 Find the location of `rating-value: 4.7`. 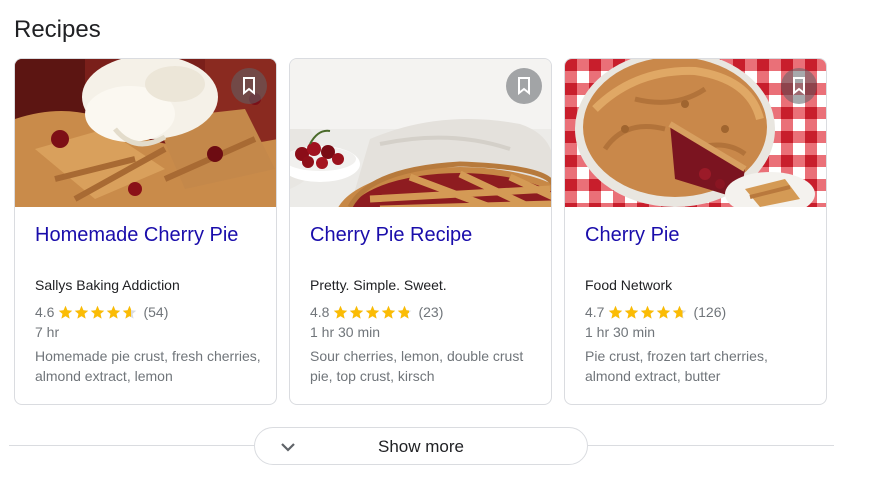

rating-value: 4.7 is located at coordinates (595, 312).